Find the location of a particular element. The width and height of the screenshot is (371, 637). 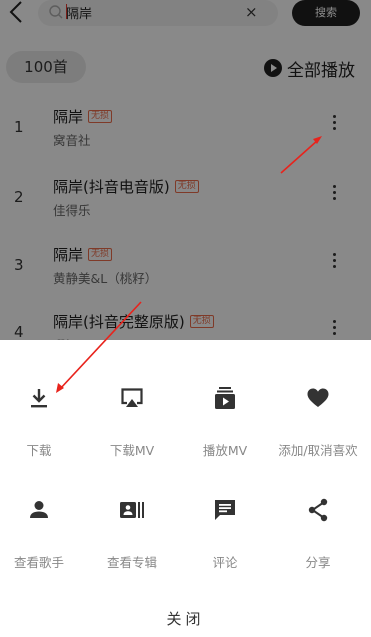

heart-icon is located at coordinates (318, 397).